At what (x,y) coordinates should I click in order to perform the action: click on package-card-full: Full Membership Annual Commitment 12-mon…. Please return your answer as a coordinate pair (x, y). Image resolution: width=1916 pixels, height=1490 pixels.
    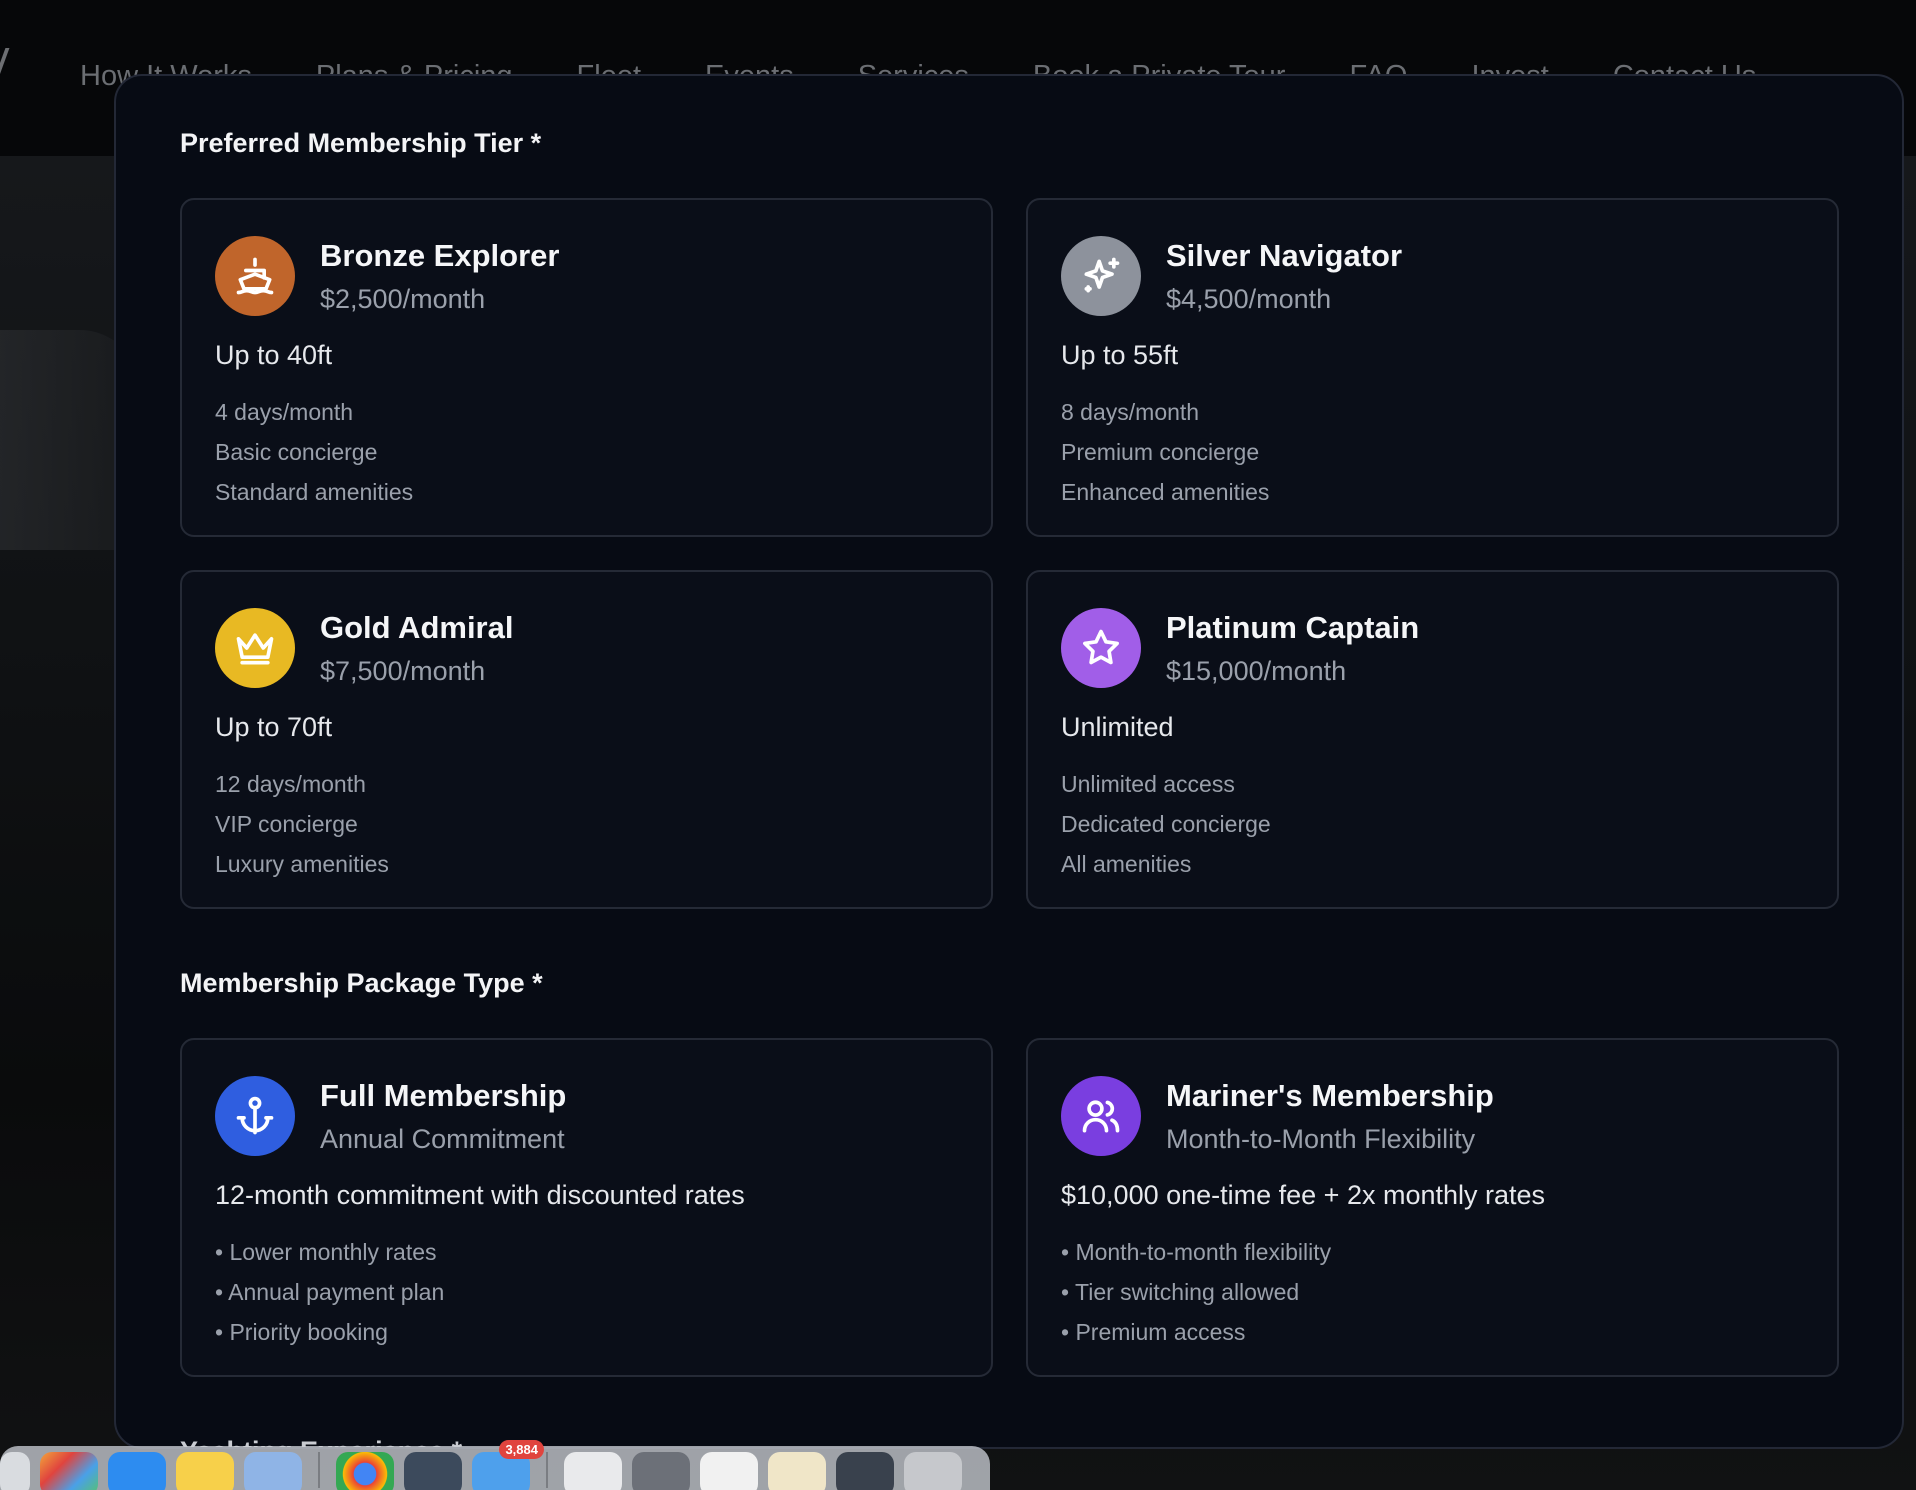
    Looking at the image, I should click on (586, 1207).